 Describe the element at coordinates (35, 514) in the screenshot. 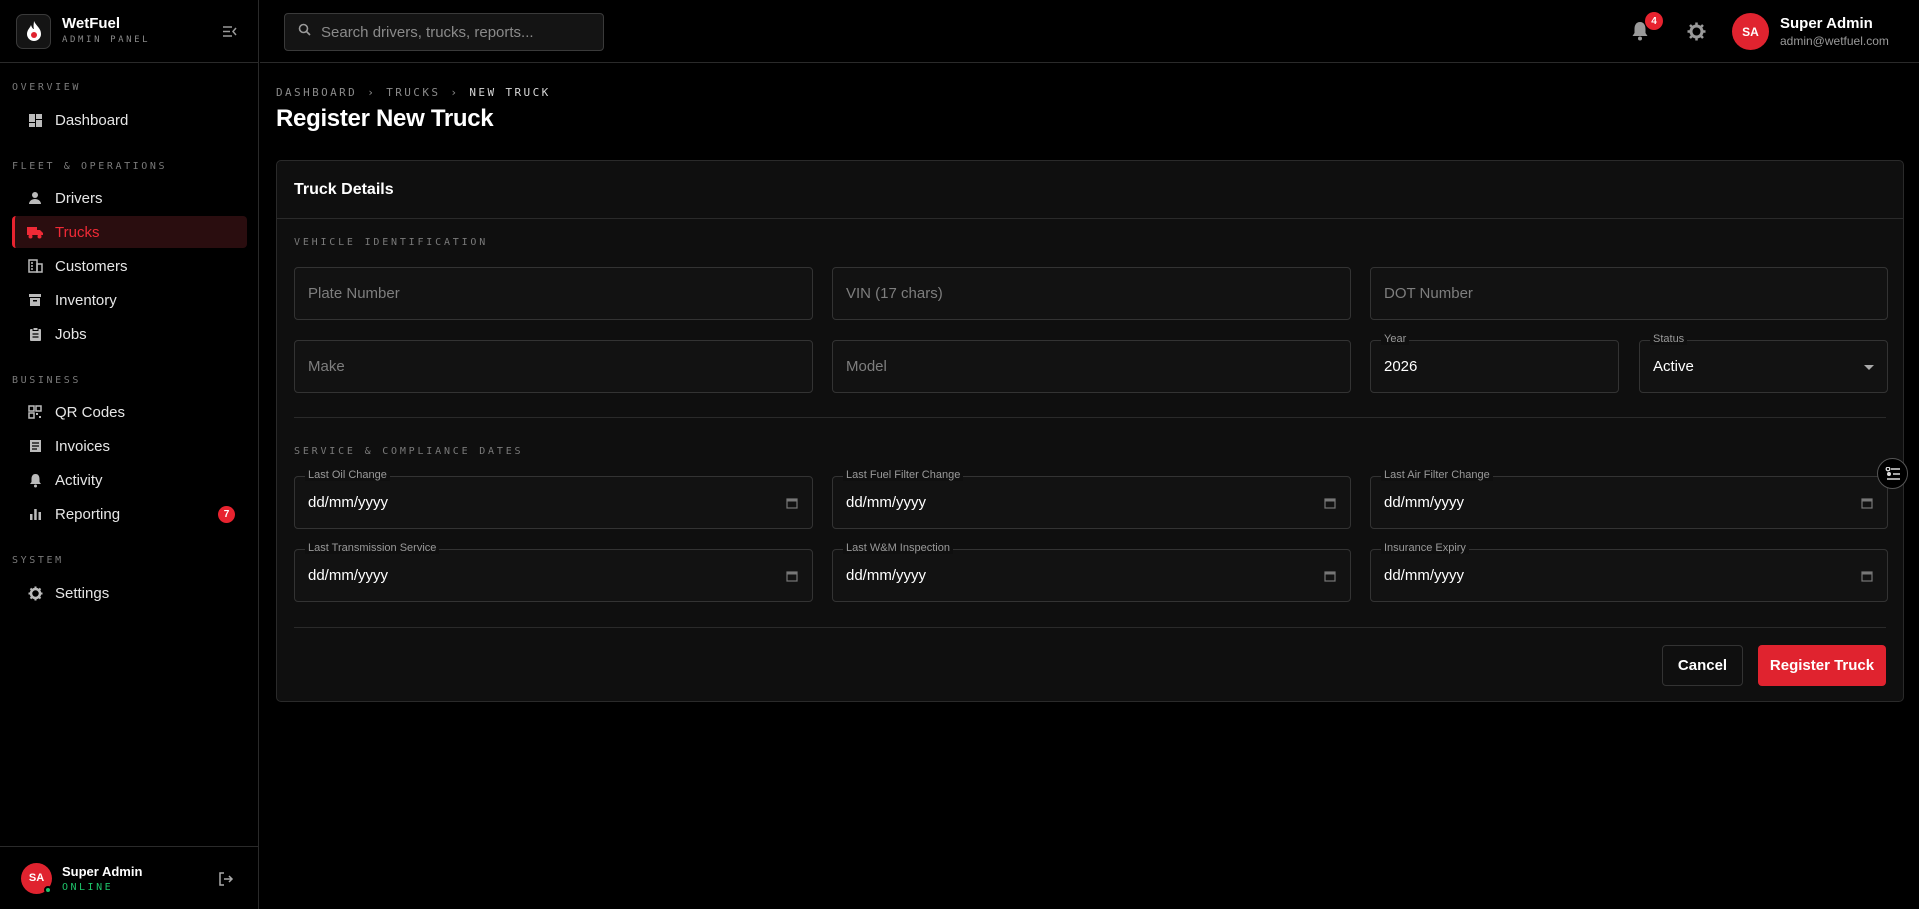

I see `bar-chart-icon` at that location.